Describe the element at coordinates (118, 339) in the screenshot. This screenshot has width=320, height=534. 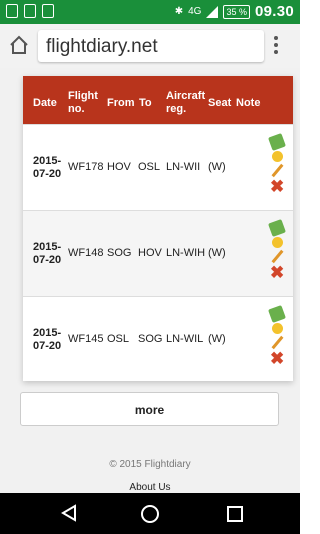
I see `cell-from: OSL` at that location.